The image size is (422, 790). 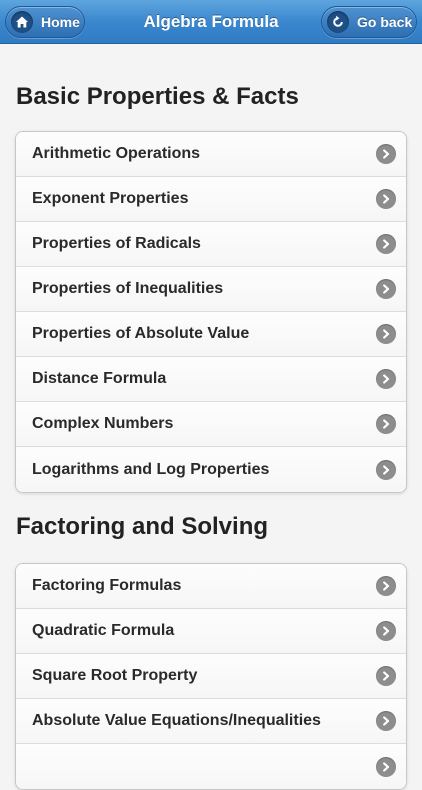 I want to click on list-item-label: Arithmetic Operations, so click(x=116, y=153).